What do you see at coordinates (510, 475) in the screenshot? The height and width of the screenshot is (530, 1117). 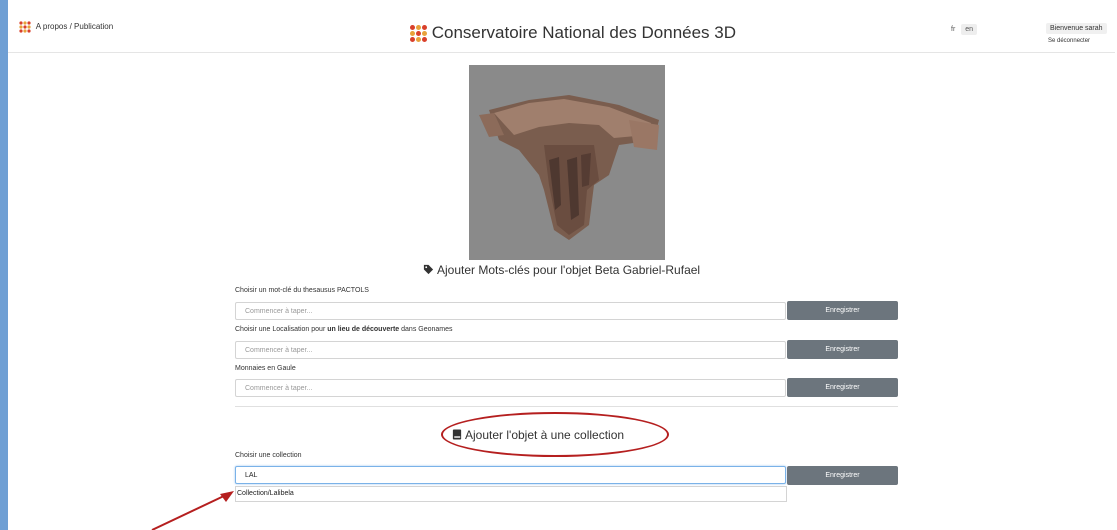 I see `collection-input: LAL` at bounding box center [510, 475].